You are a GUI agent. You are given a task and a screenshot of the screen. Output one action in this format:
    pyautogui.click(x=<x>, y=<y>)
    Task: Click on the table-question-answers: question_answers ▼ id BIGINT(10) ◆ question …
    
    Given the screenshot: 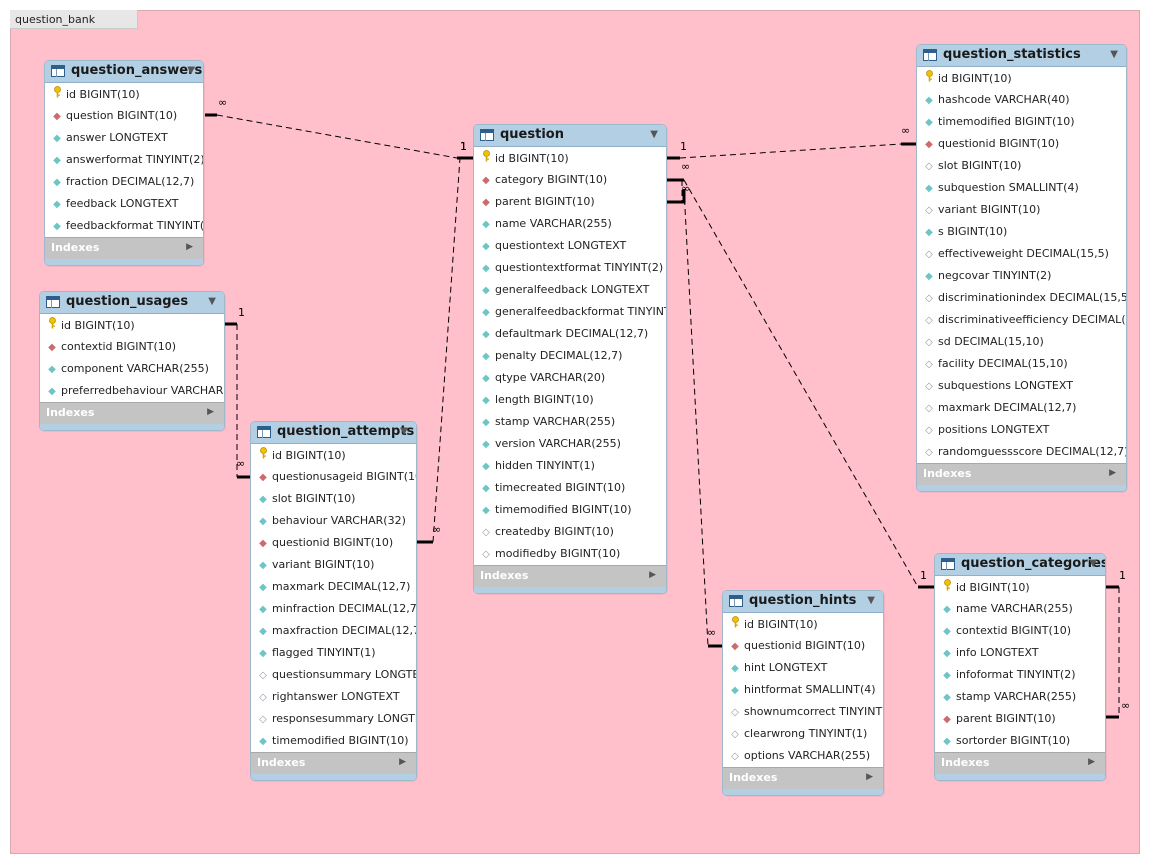 What is the action you would take?
    pyautogui.click(x=124, y=163)
    